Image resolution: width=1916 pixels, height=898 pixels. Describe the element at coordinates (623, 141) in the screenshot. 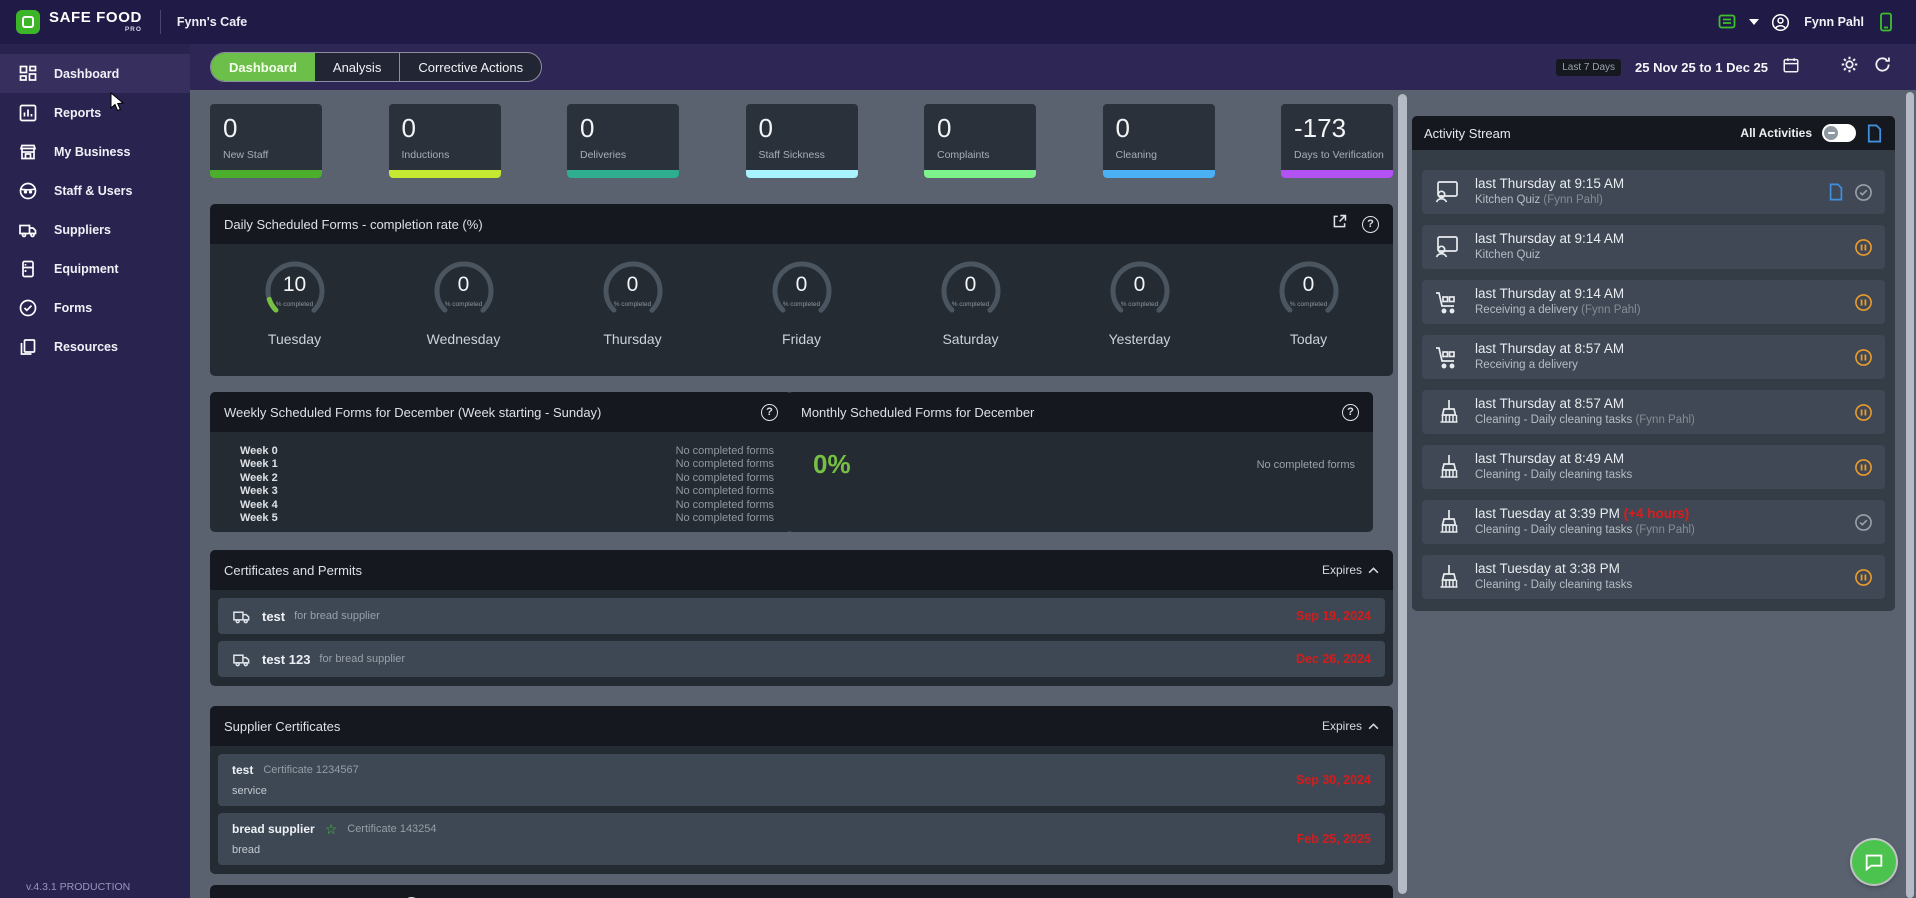

I see `stat-card: 0 Deliveries` at that location.